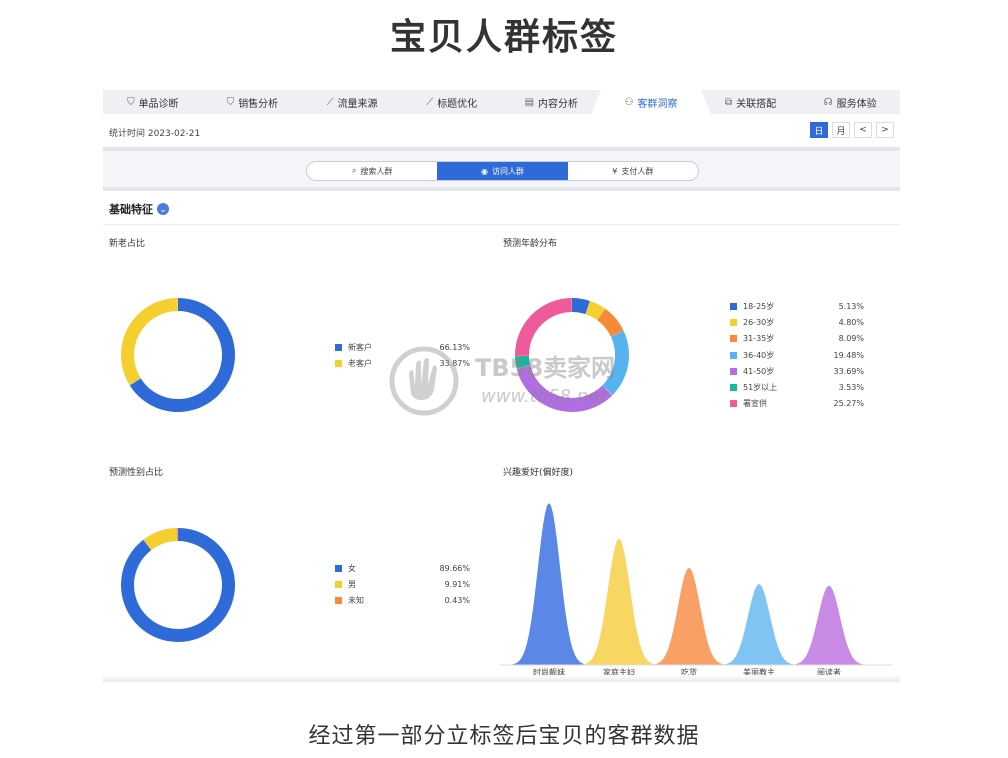 The height and width of the screenshot is (758, 1008). What do you see at coordinates (544, 396) in the screenshot?
I see `watermark-line2: www.tb58.net` at bounding box center [544, 396].